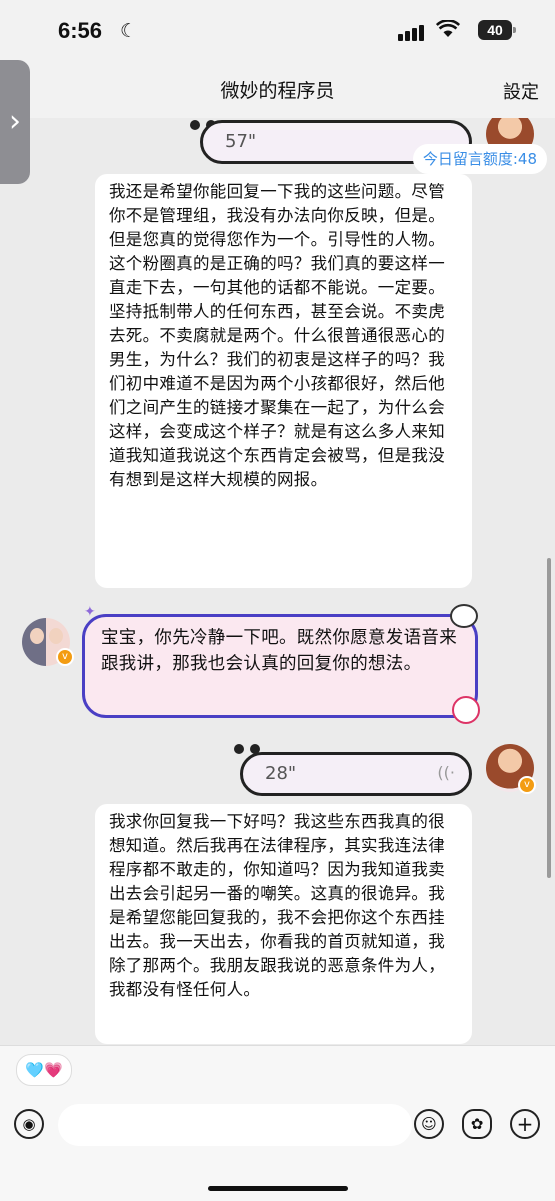  Describe the element at coordinates (80, 30) in the screenshot. I see `status-time: 6:56` at that location.